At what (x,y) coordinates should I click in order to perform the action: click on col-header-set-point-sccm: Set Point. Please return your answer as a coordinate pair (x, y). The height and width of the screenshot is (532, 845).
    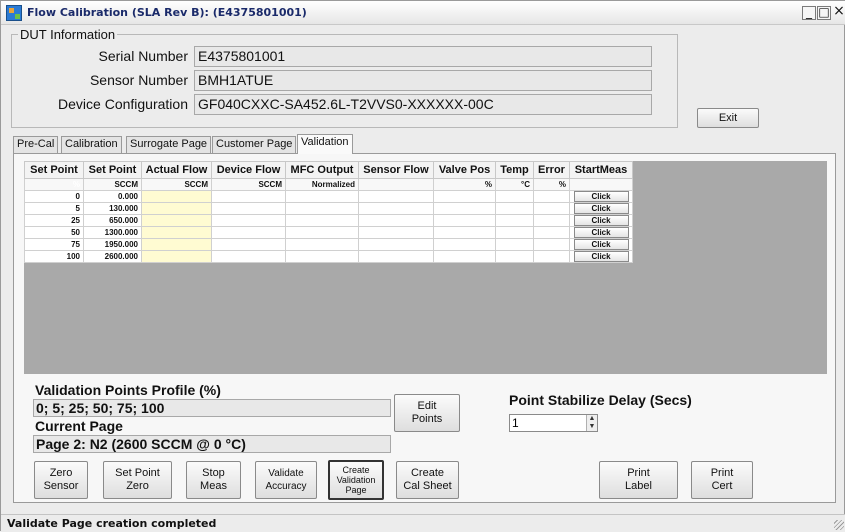
    Looking at the image, I should click on (112, 170).